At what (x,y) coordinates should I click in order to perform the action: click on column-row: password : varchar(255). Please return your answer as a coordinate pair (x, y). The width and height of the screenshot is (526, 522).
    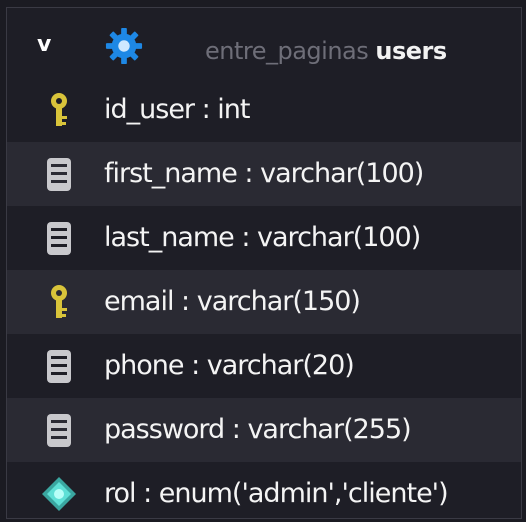
    Looking at the image, I should click on (264, 430).